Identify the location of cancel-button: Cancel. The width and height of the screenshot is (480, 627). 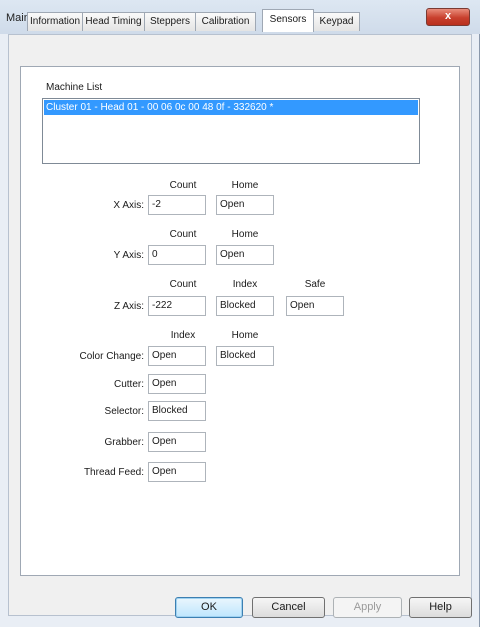
(288, 607).